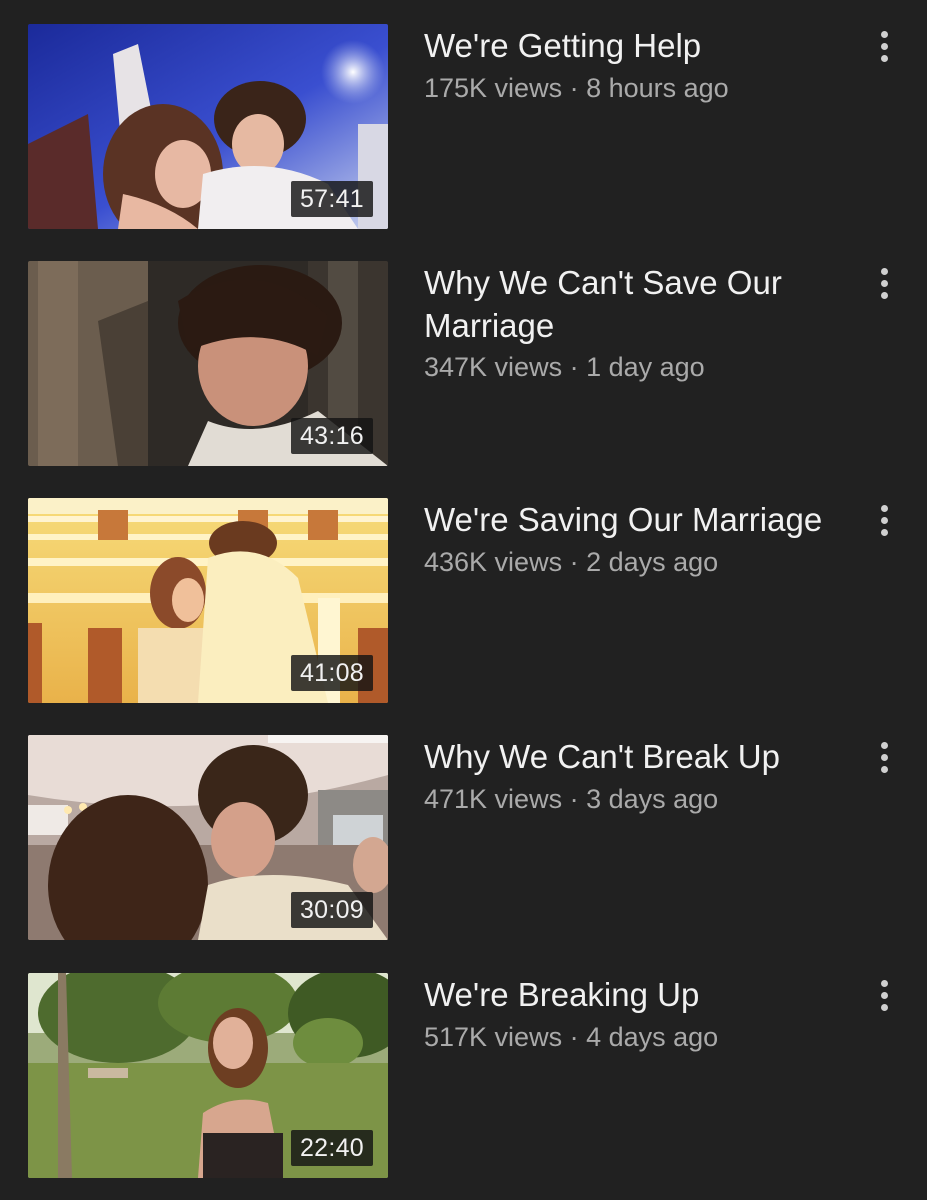  Describe the element at coordinates (208, 126) in the screenshot. I see `video-thumbnail: 57:41` at that location.